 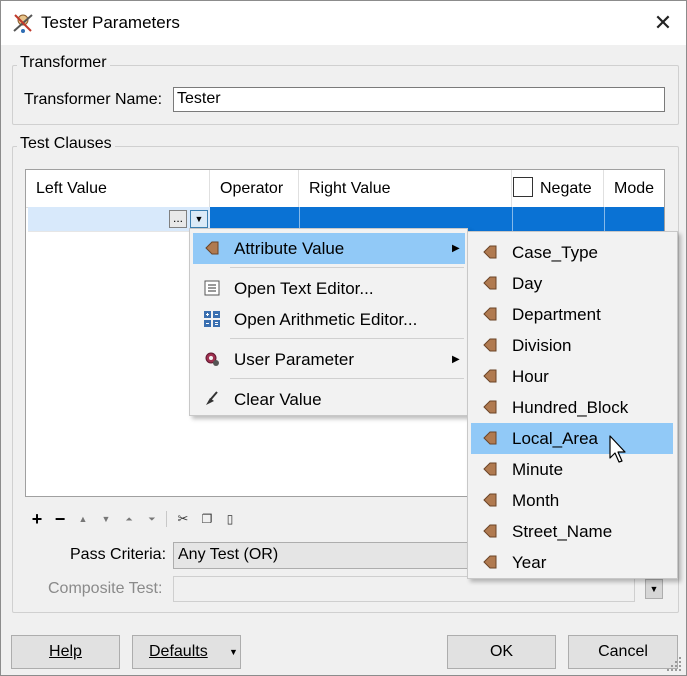 What do you see at coordinates (105, 588) in the screenshot?
I see `composite-test-label: Composite Test:` at bounding box center [105, 588].